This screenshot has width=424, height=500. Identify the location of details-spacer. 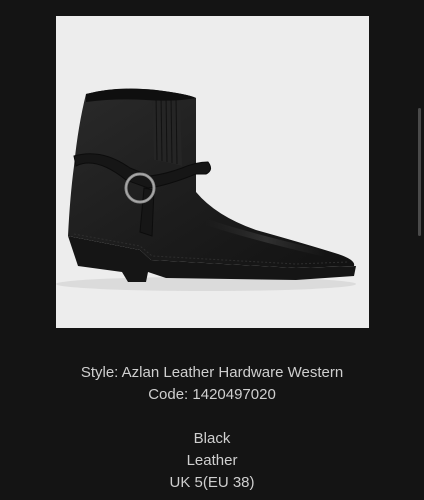
(212, 417).